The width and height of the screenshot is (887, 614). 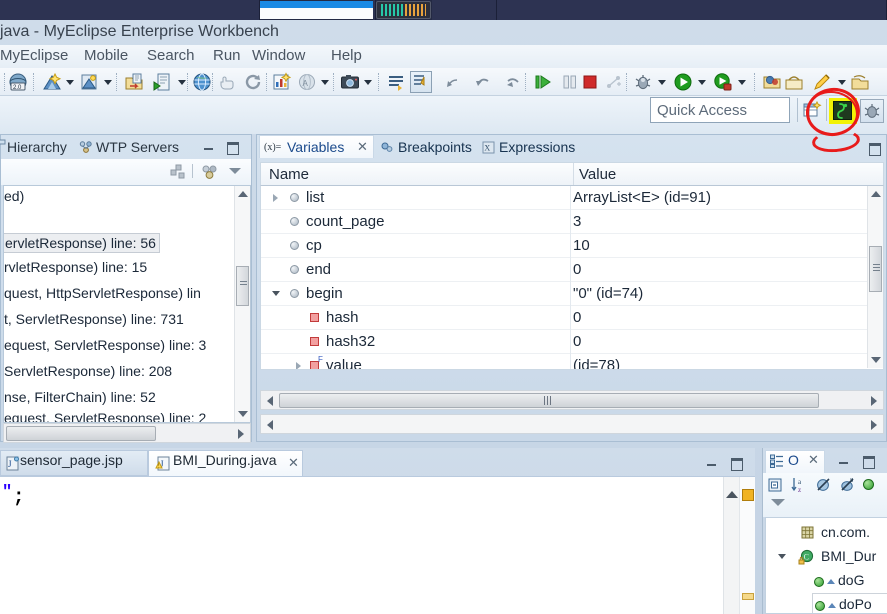 What do you see at coordinates (851, 580) in the screenshot?
I see `outline-item-label: doG` at bounding box center [851, 580].